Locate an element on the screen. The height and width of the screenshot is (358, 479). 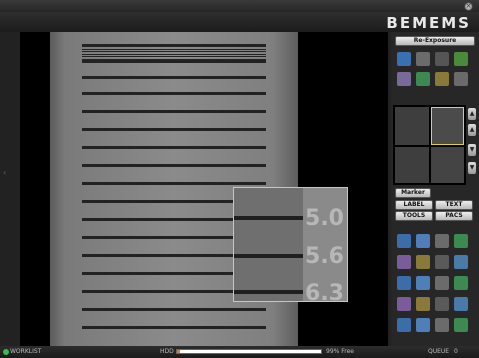
ruler-icon is located at coordinates (423, 59).